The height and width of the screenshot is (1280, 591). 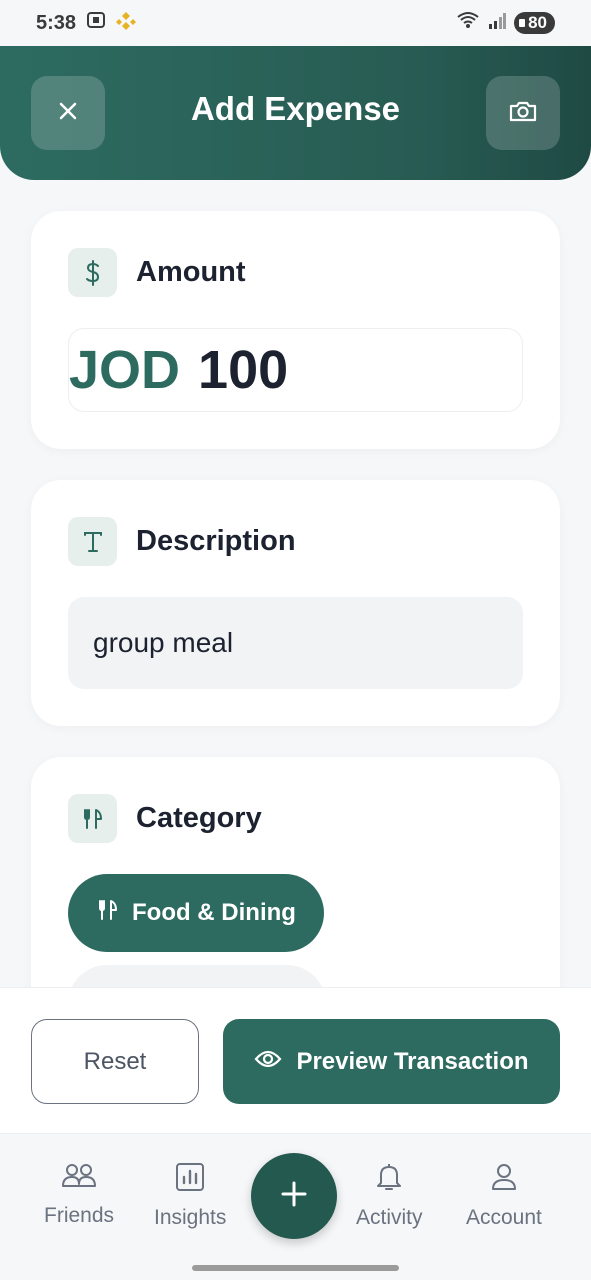 What do you see at coordinates (504, 1180) in the screenshot?
I see `user-icon` at bounding box center [504, 1180].